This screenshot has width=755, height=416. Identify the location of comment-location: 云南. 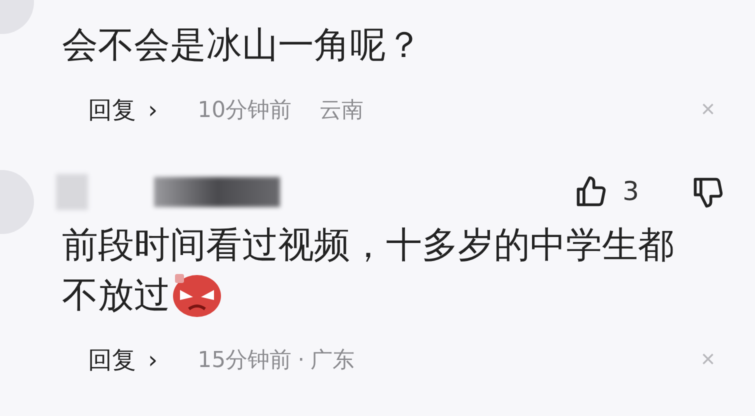
(342, 111).